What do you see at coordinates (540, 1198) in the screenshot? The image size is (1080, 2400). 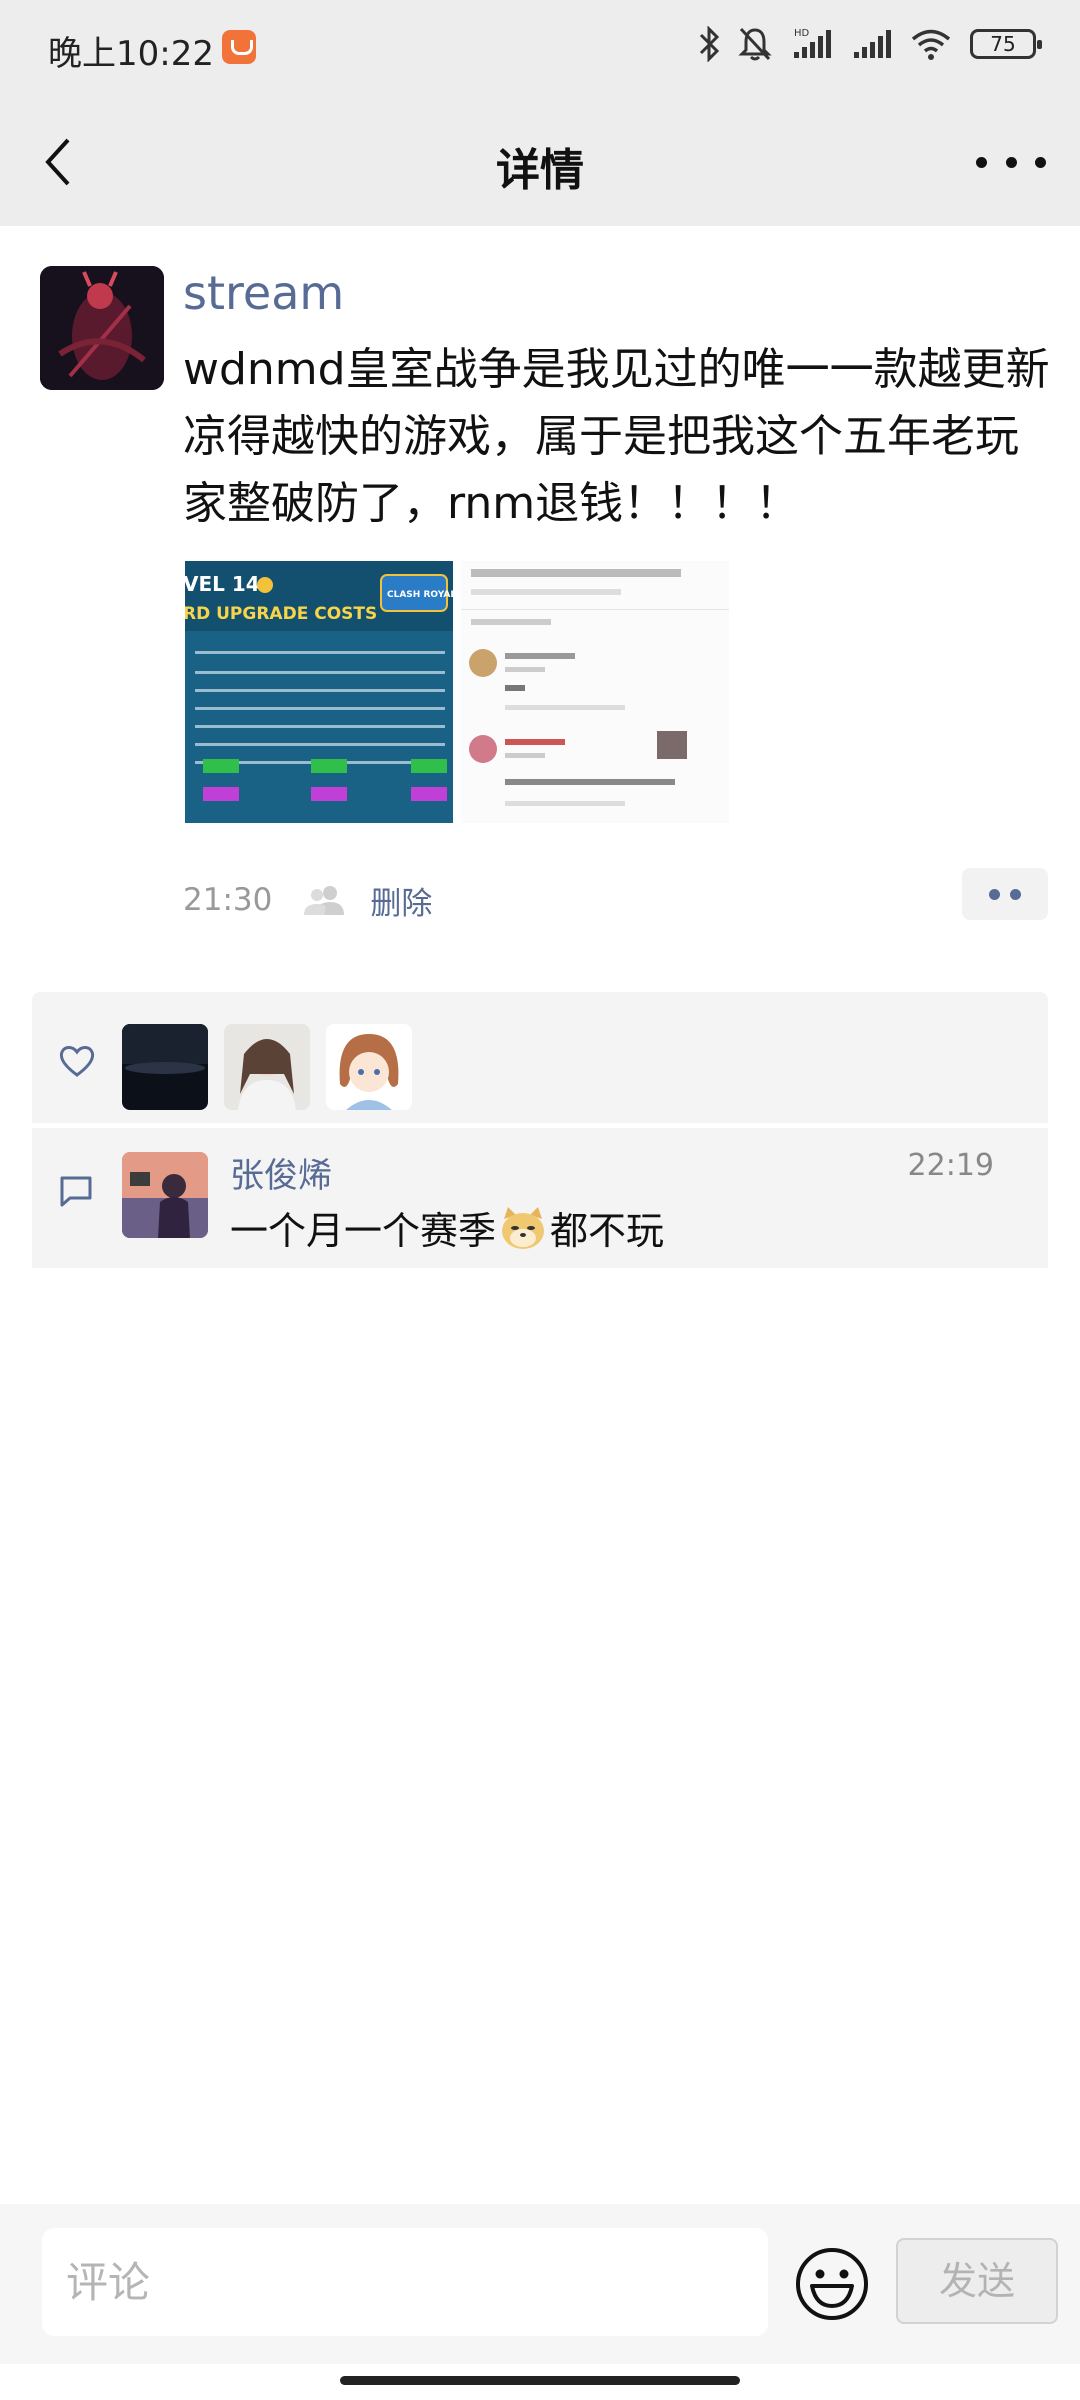 I see `comments-section: 张俊烯 22:19 一个月一个赛季 都不玩` at bounding box center [540, 1198].